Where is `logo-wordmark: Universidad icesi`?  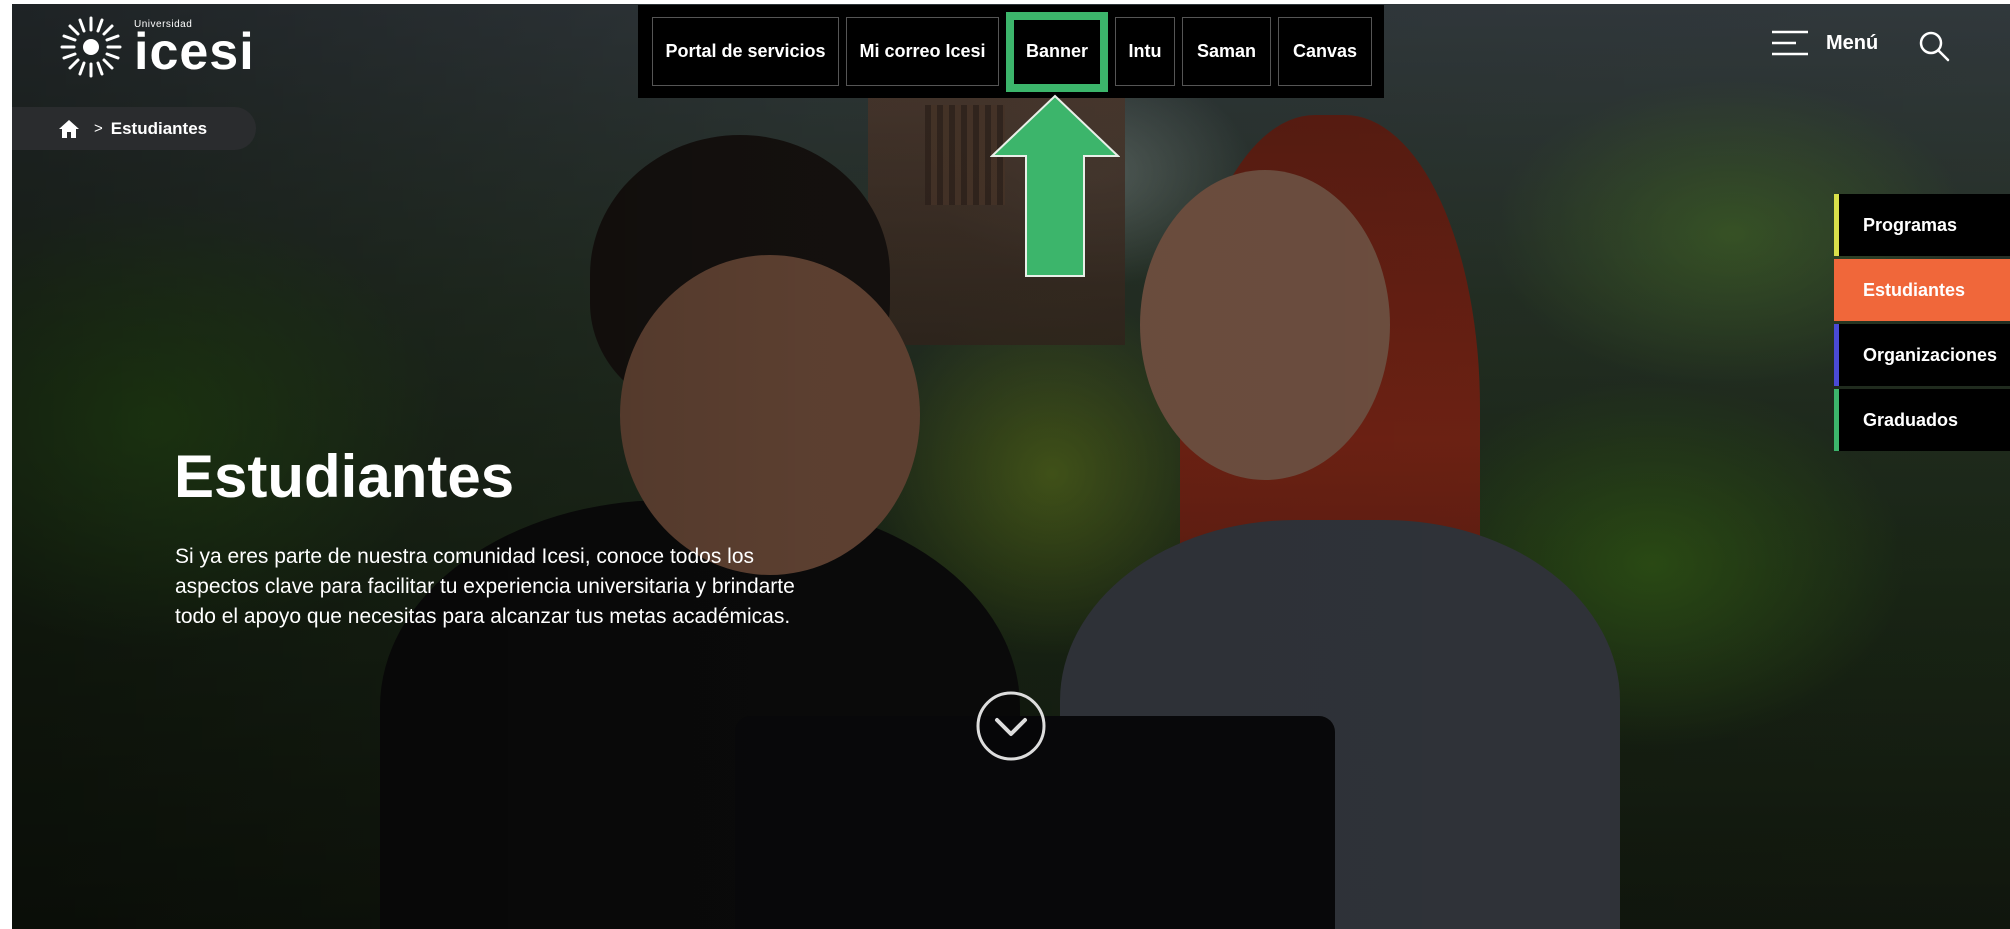
logo-wordmark: Universidad icesi is located at coordinates (194, 50).